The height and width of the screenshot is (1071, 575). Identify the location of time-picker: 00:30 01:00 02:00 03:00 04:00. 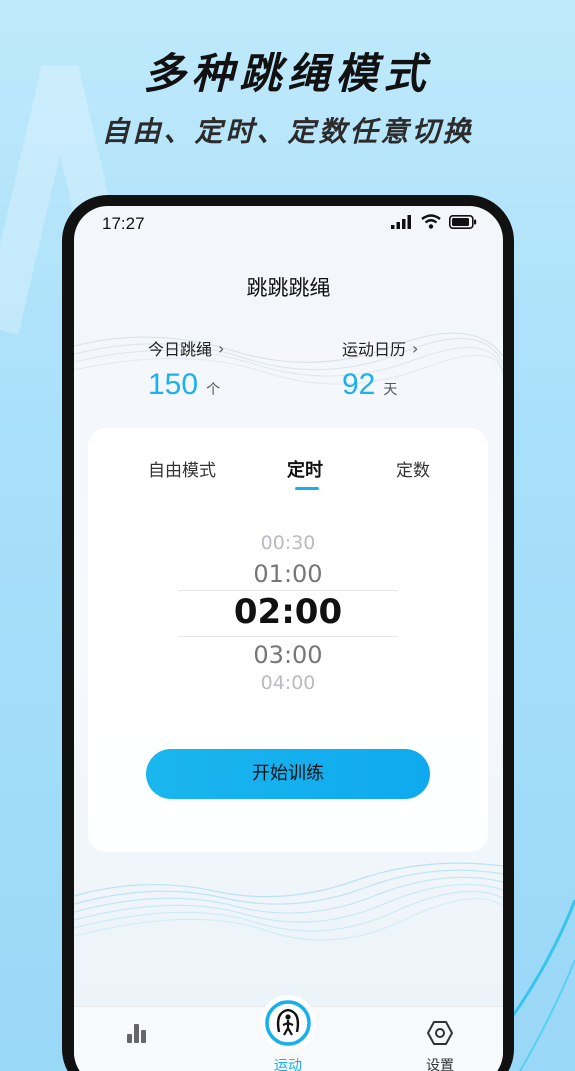
(288, 613).